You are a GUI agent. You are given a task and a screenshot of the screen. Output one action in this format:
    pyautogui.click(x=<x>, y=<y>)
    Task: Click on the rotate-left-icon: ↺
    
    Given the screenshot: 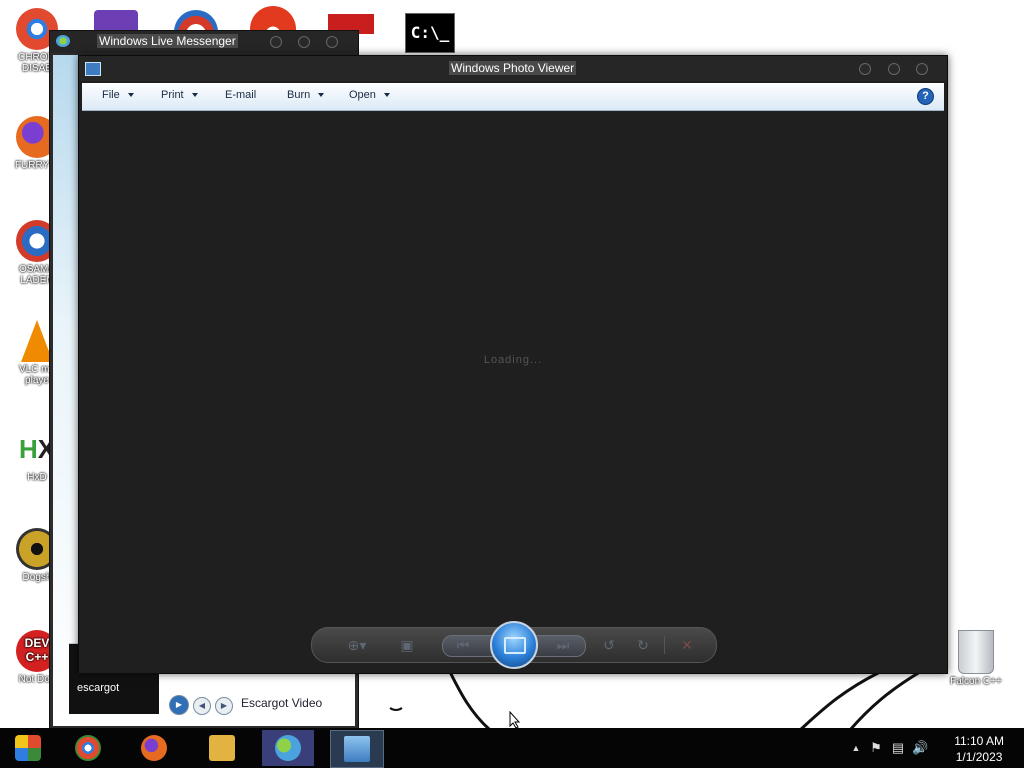 What is the action you would take?
    pyautogui.click(x=609, y=645)
    